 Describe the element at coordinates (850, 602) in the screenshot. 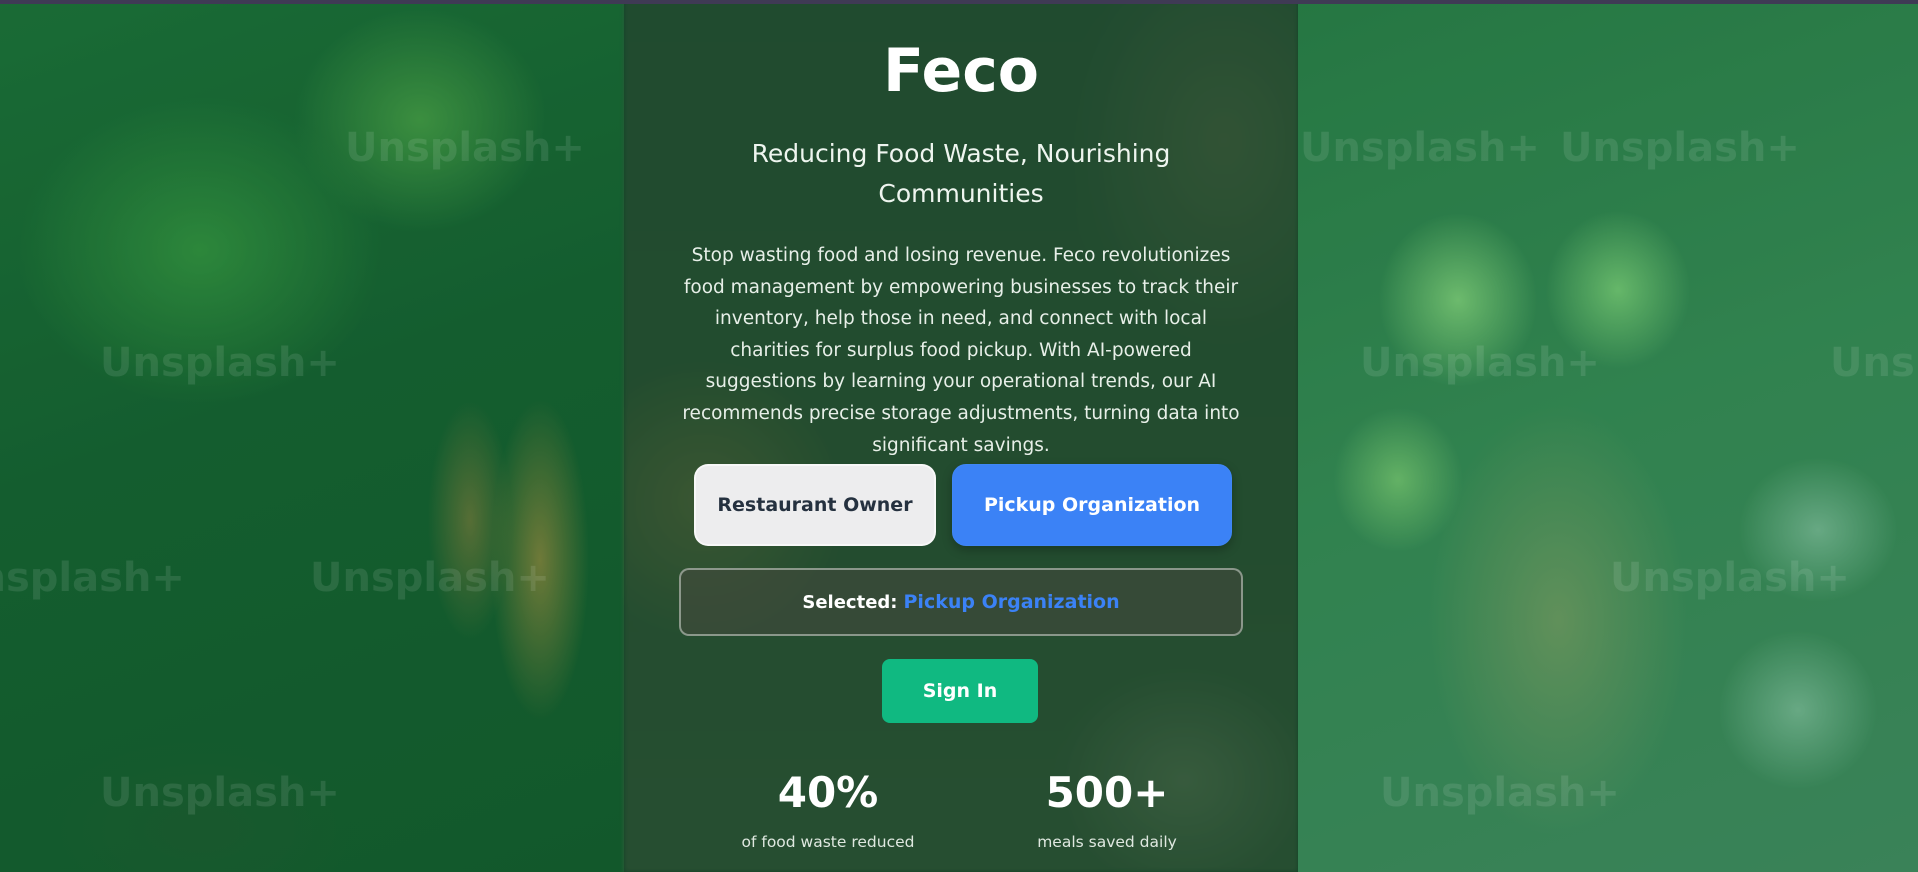

I see `selected-role-label: Selected:` at that location.